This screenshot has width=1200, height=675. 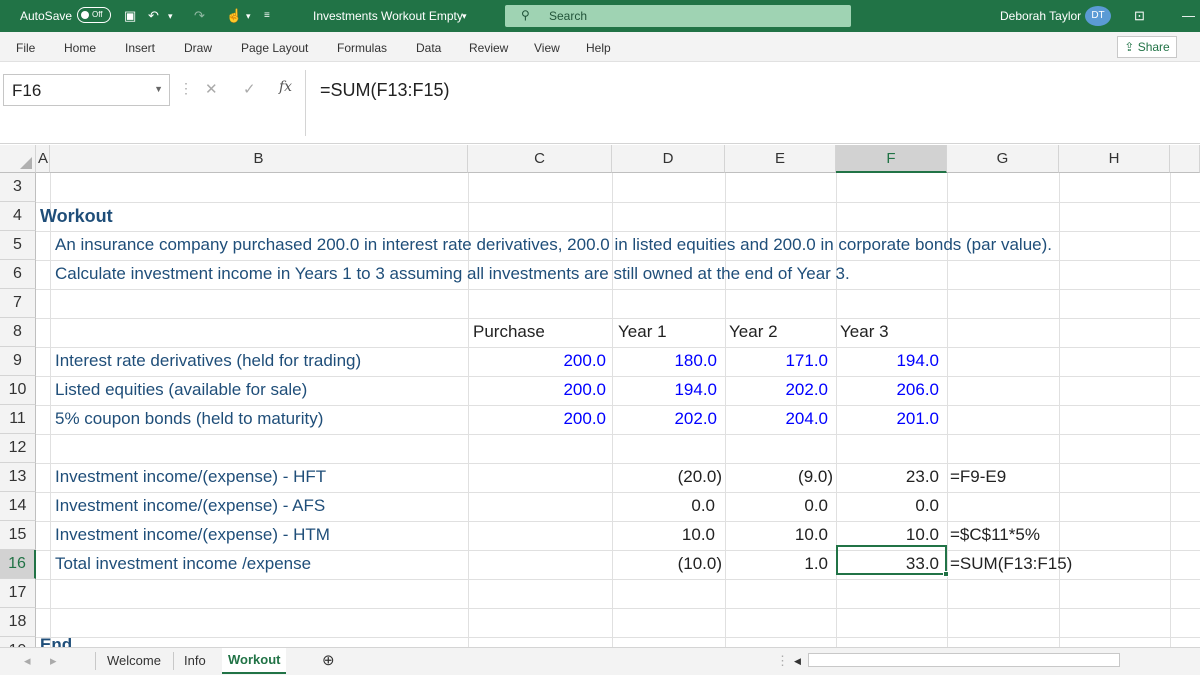 What do you see at coordinates (892, 561) in the screenshot?
I see `active-cell` at bounding box center [892, 561].